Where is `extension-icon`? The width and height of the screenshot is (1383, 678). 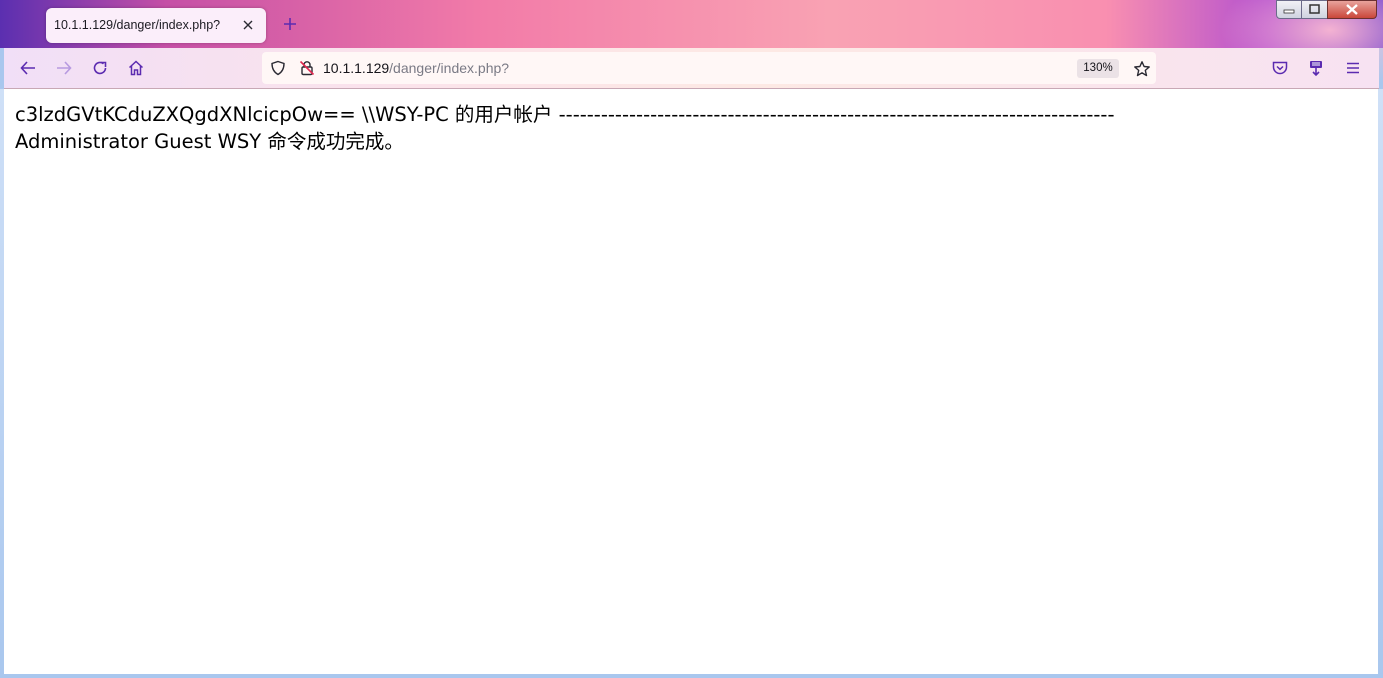
extension-icon is located at coordinates (1316, 68).